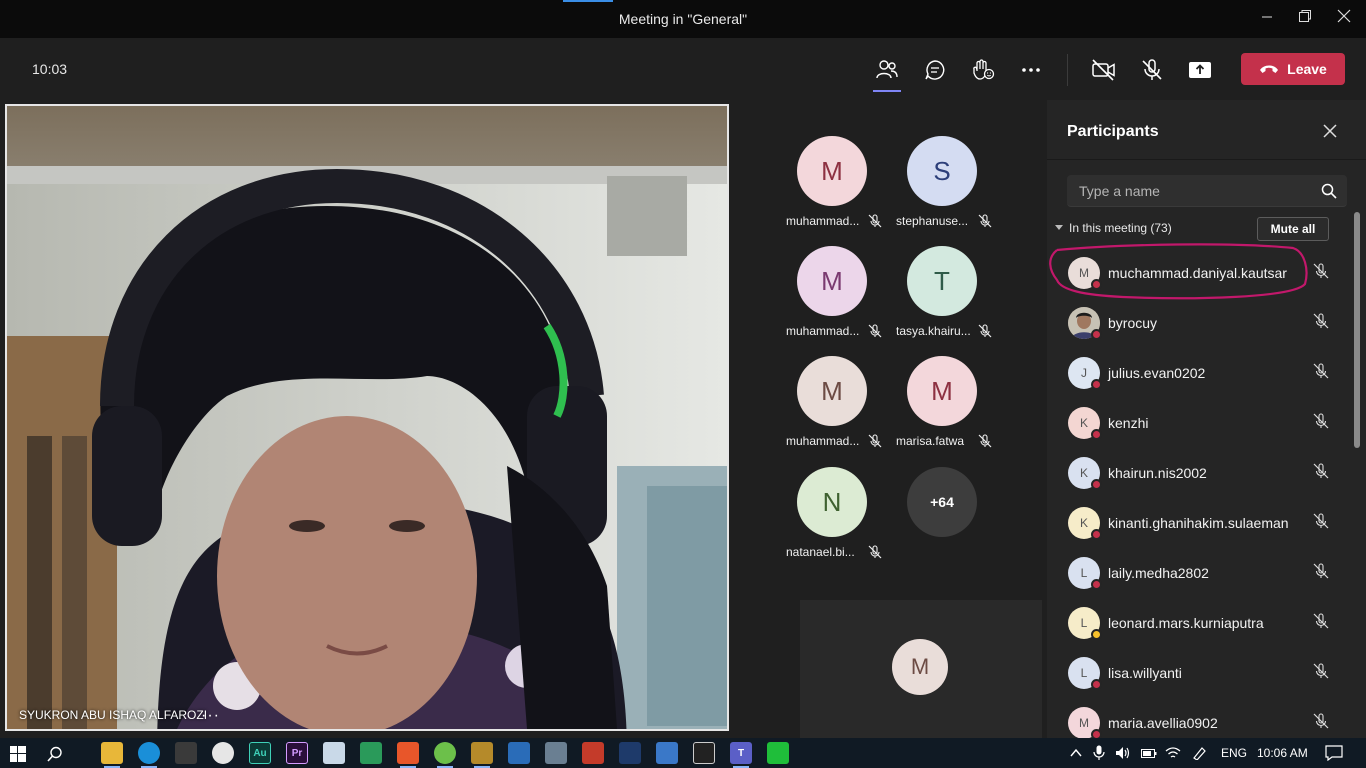  Describe the element at coordinates (112, 755) in the screenshot. I see `file-explorer-icon` at that location.